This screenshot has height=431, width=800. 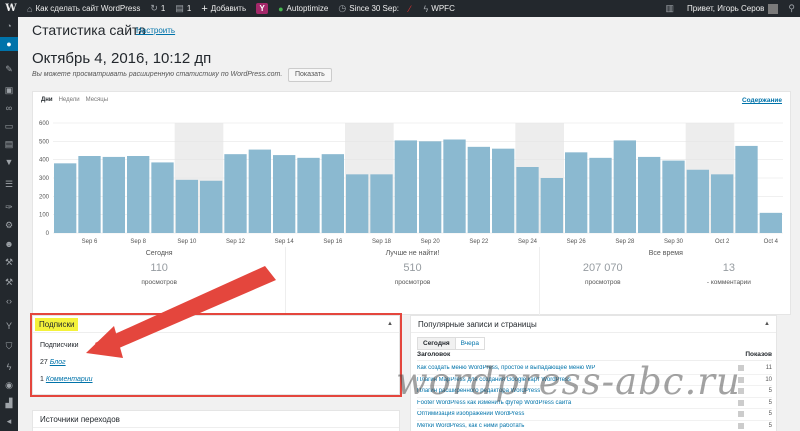 What do you see at coordinates (470, 343) in the screenshot?
I see `tab-yesterday: Вчера` at bounding box center [470, 343].